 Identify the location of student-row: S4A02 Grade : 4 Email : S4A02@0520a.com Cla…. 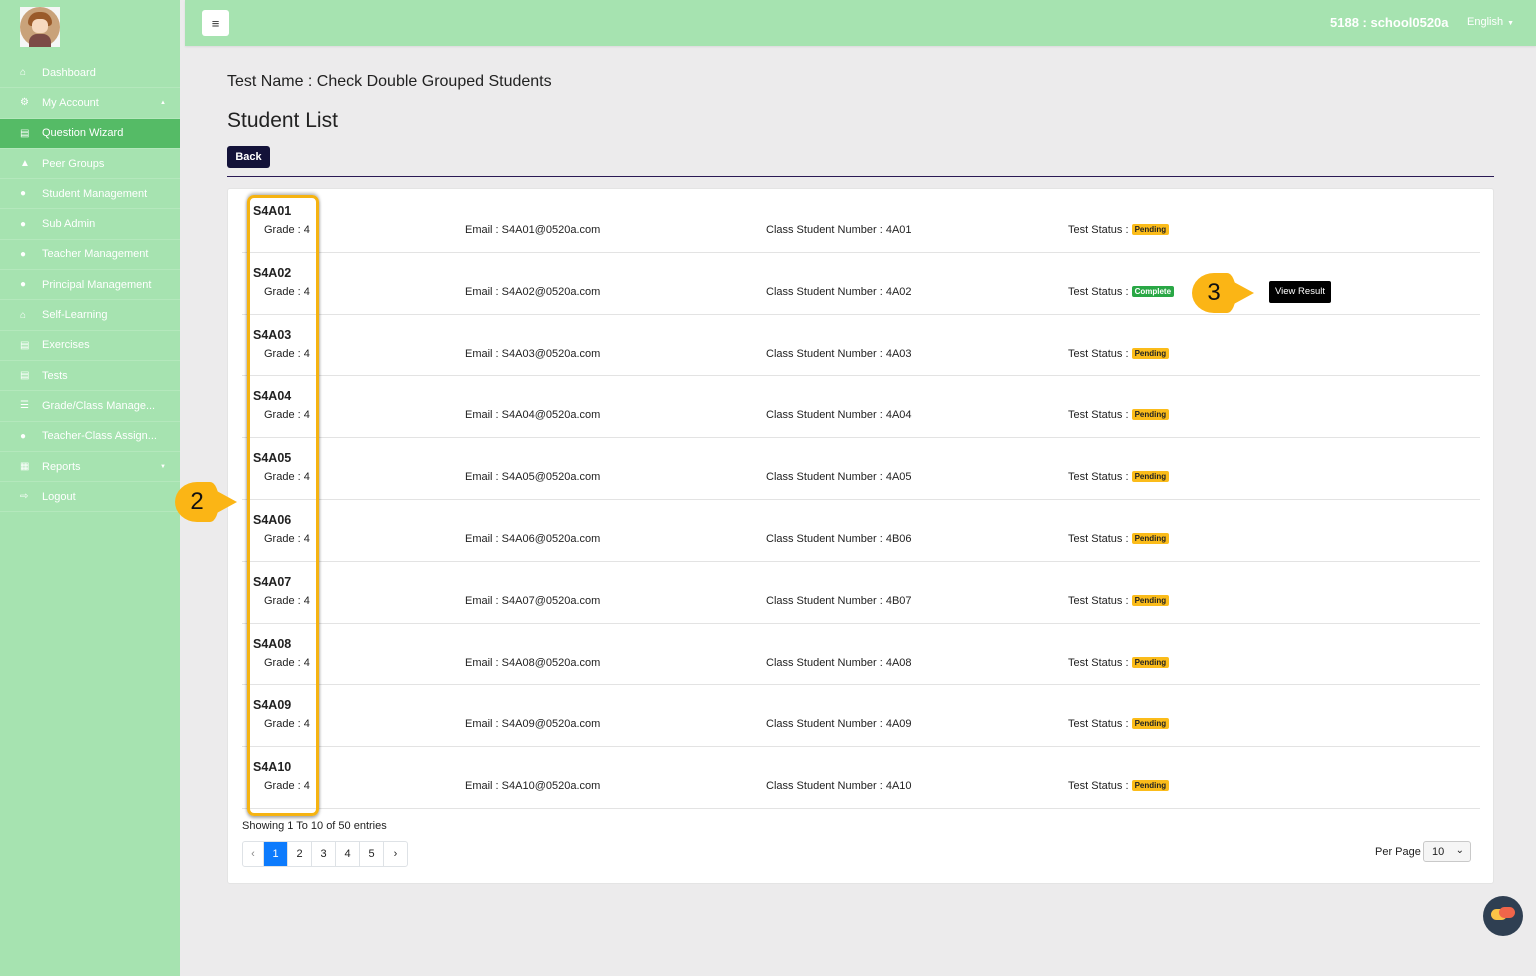
(861, 284).